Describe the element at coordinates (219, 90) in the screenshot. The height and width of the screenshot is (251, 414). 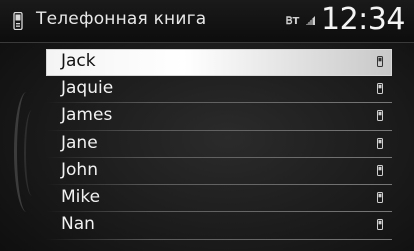
I see `contact-row-jaquie: Jaquie` at that location.